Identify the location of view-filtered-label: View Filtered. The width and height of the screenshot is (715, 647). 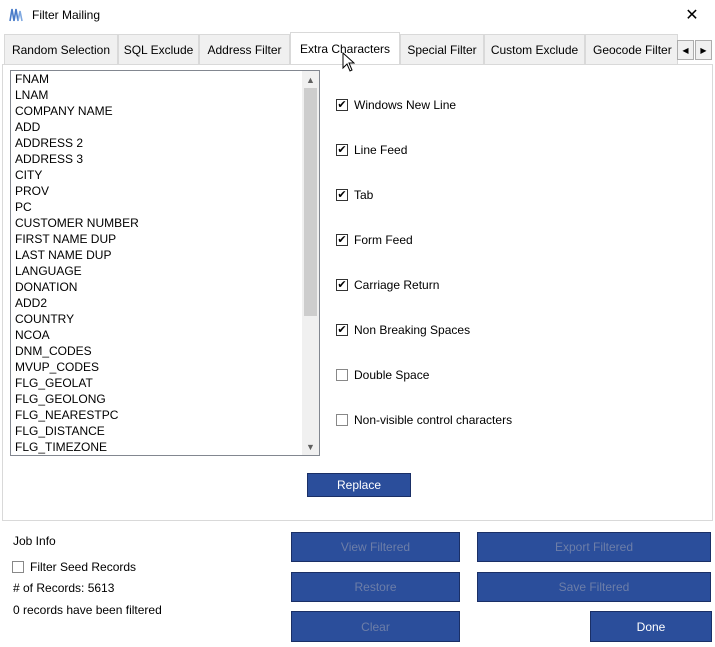
(375, 547).